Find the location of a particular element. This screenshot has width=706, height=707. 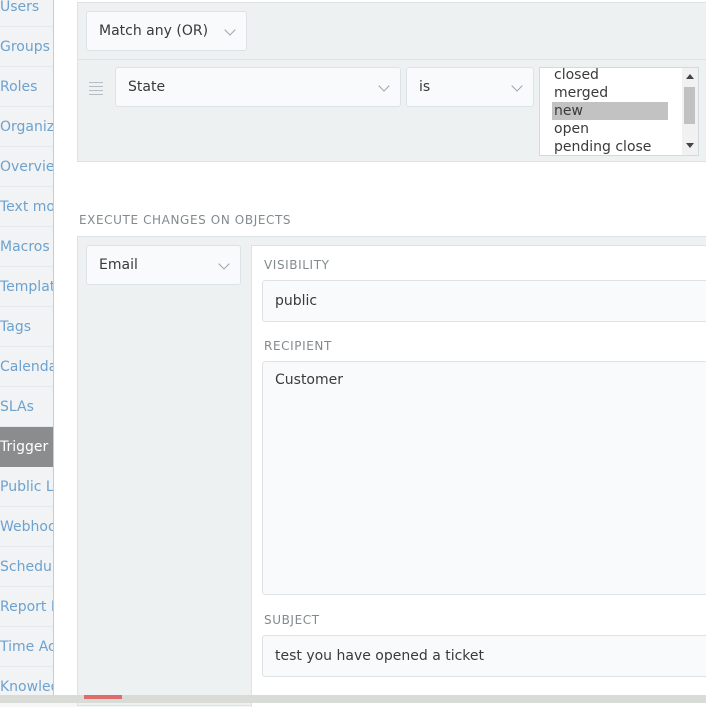

option-merged: merged is located at coordinates (610, 93).